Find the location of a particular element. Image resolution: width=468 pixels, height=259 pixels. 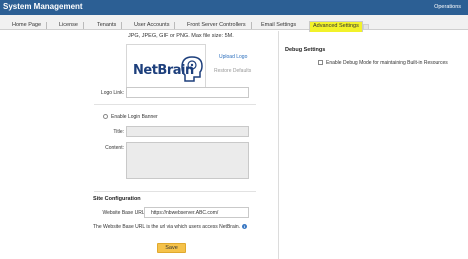

page-title: System Management is located at coordinates (43, 6).